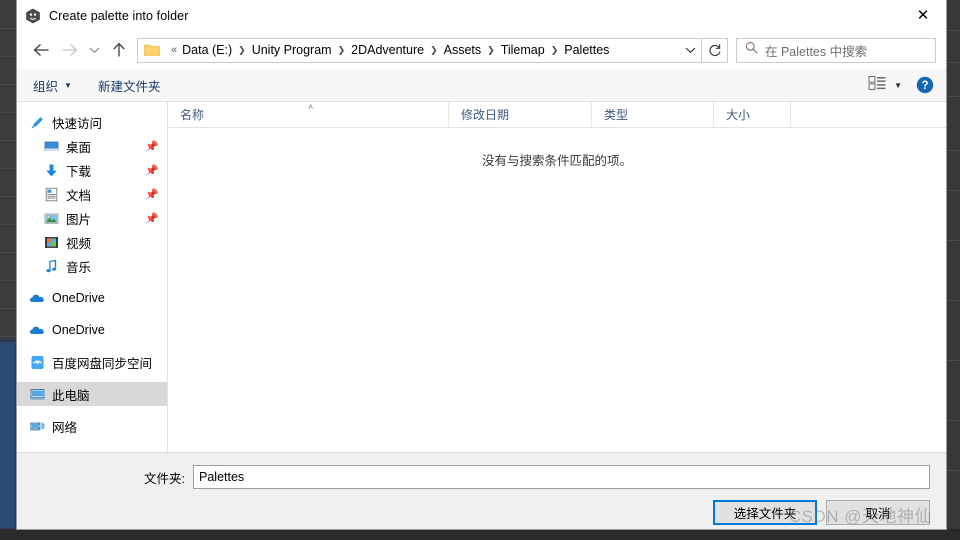 The width and height of the screenshot is (960, 540). Describe the element at coordinates (690, 50) in the screenshot. I see `address-chevron-down-icon` at that location.